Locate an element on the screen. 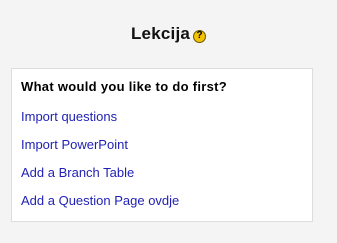  page-title: Lekcija is located at coordinates (160, 33).